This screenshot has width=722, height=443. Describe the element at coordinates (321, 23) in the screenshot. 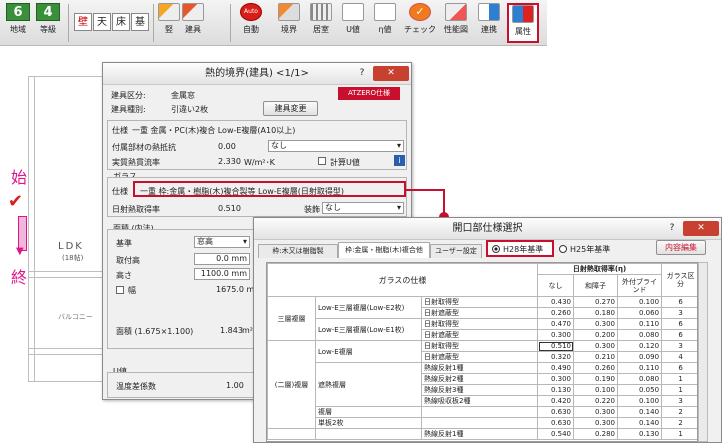

I see `room-button: 居室` at that location.